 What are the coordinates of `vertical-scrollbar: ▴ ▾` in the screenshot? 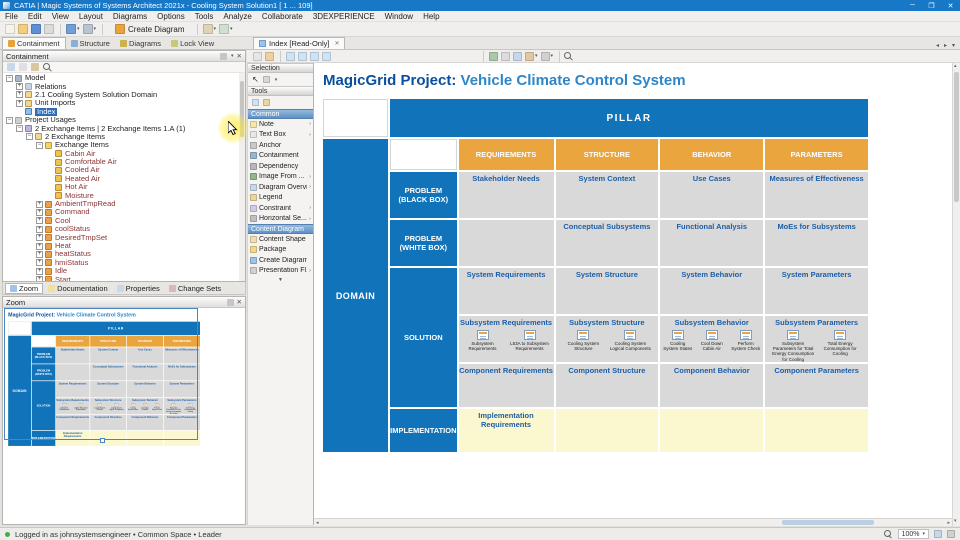 It's located at (956, 294).